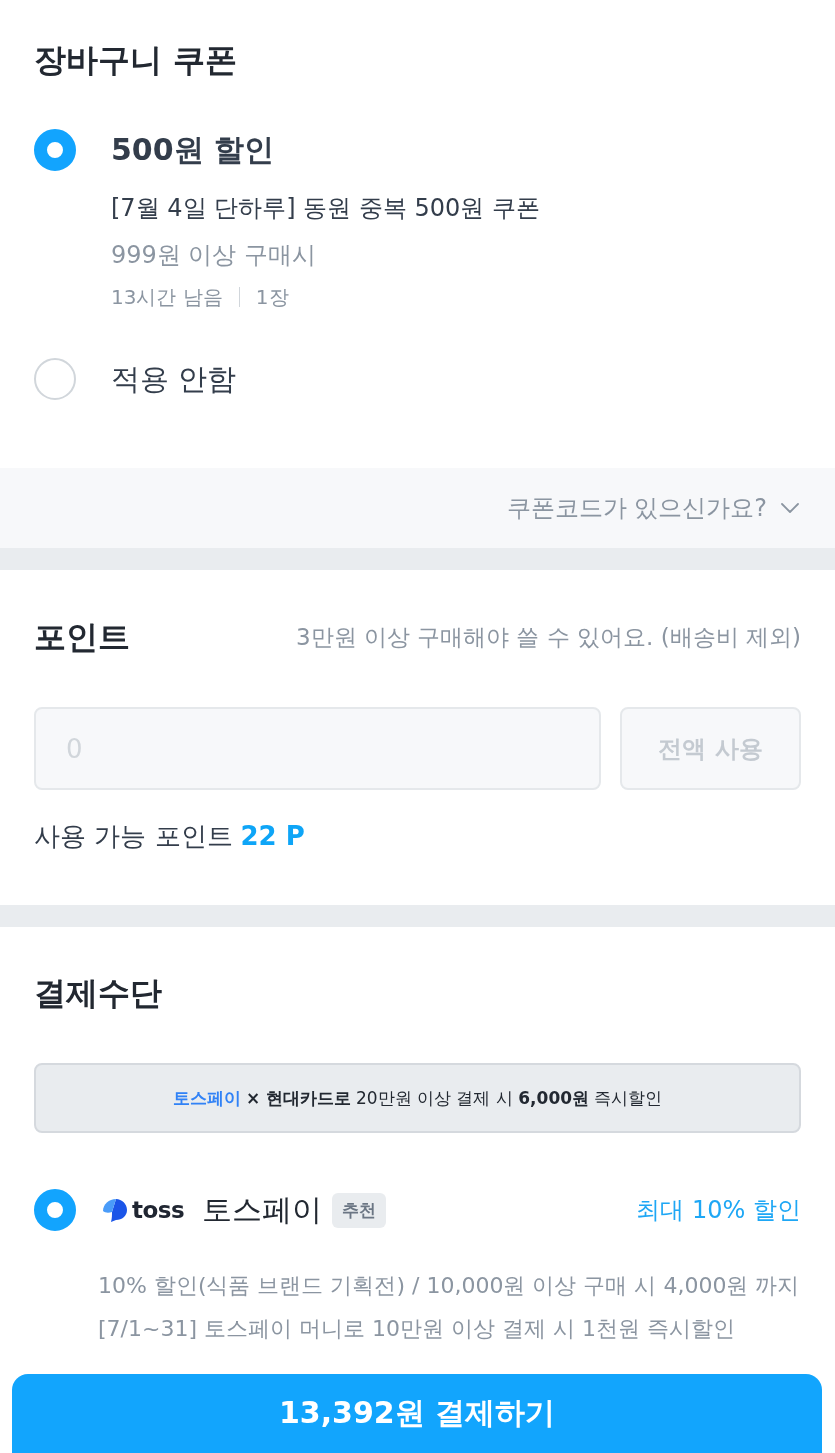  I want to click on available-points-label: 사용 가능 포인트, so click(133, 836).